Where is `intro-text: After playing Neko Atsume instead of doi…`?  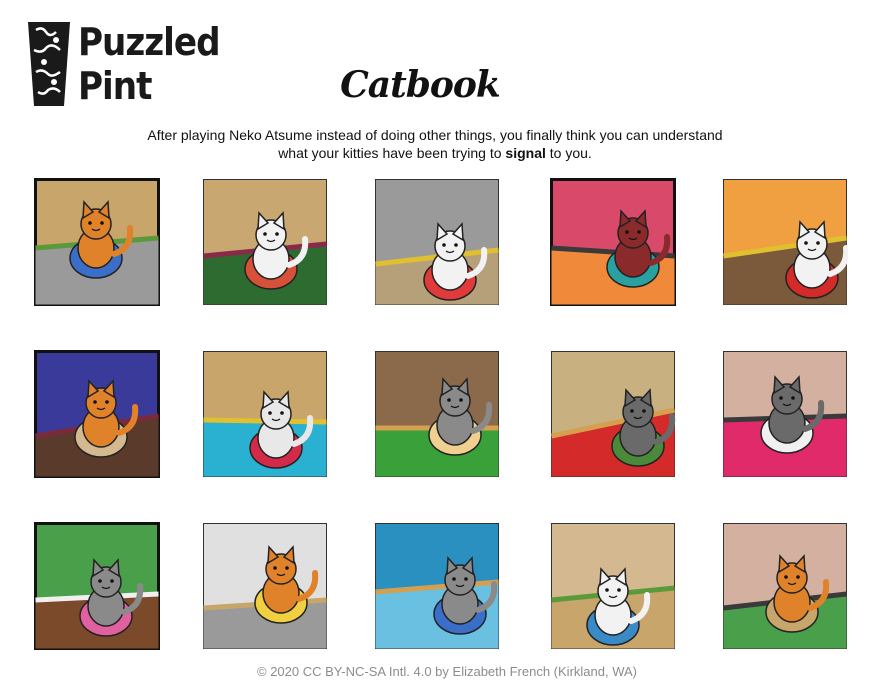 intro-text: After playing Neko Atsume instead of doi… is located at coordinates (435, 144).